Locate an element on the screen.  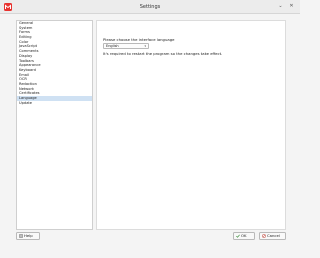
cancel-button: Cancel is located at coordinates (272, 236).